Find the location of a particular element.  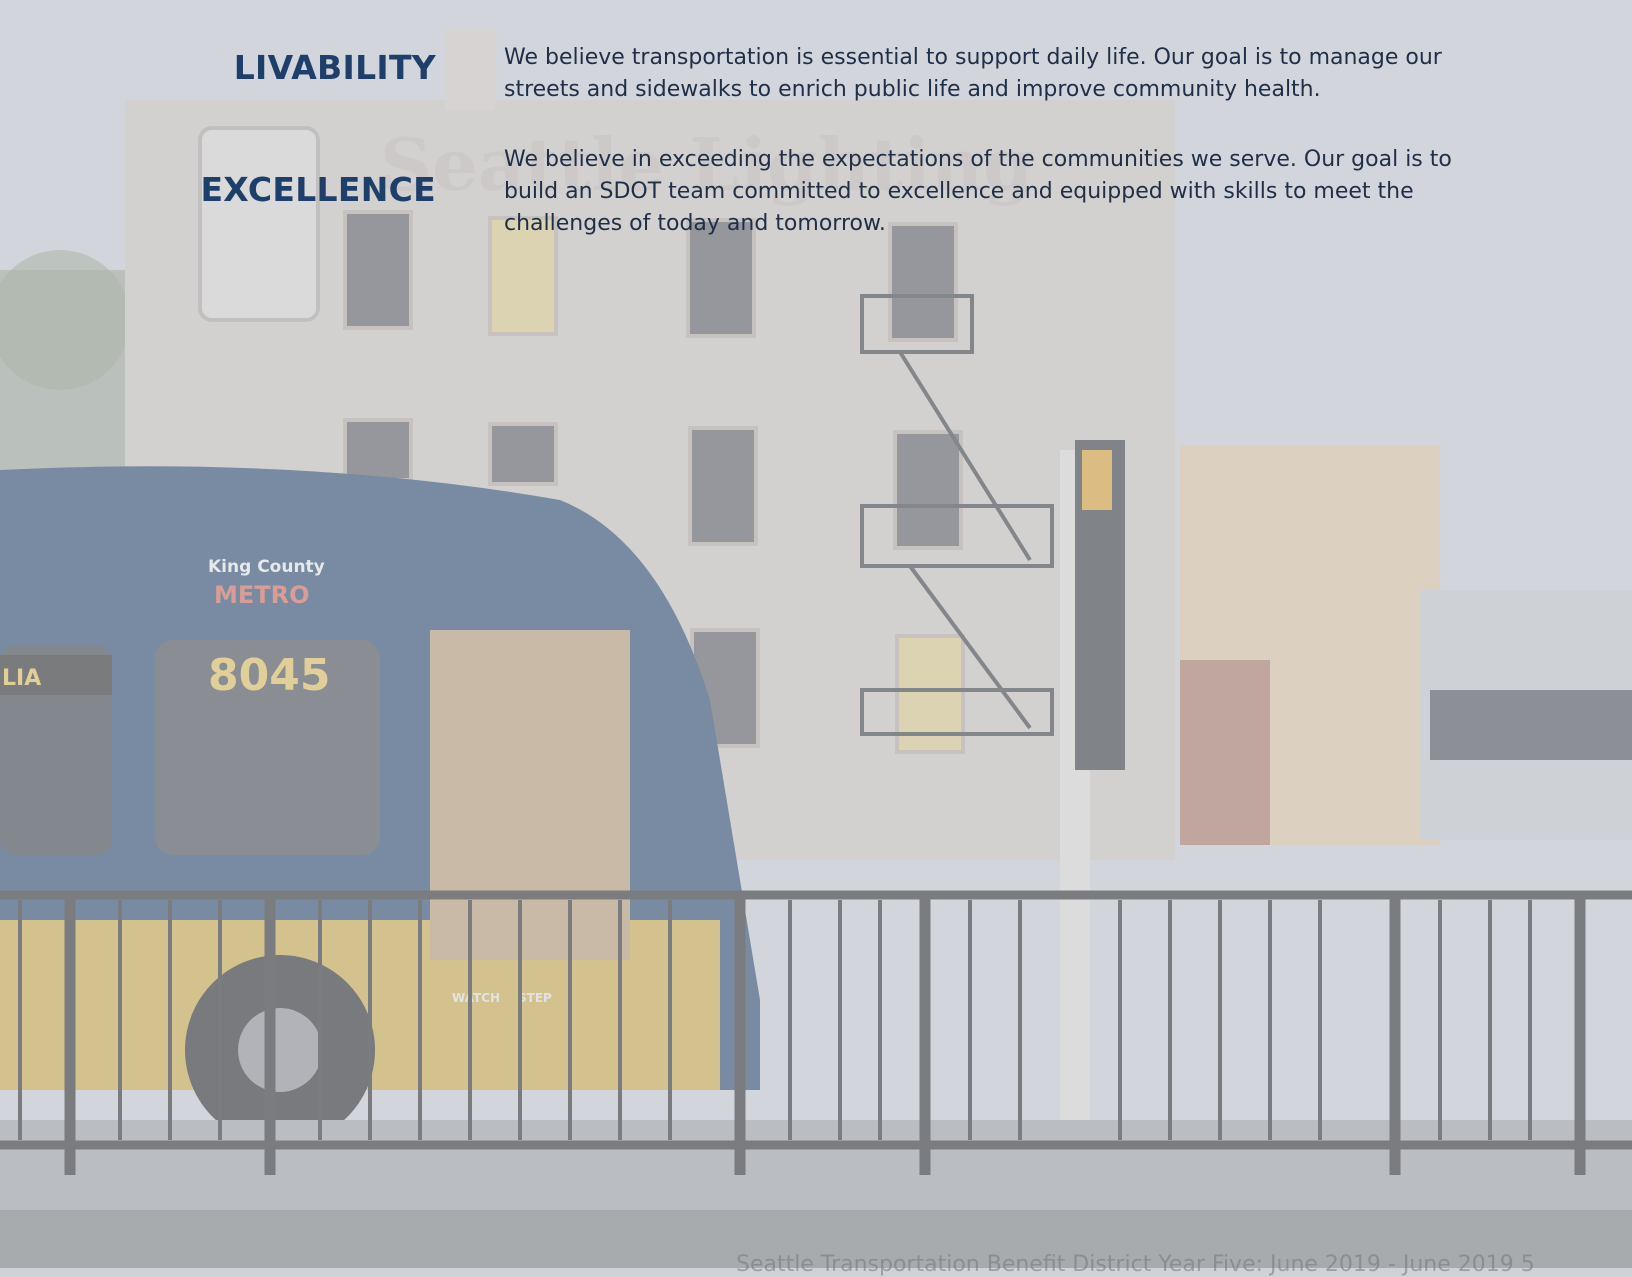

value-title: EXCELLENCE is located at coordinates (318, 189).